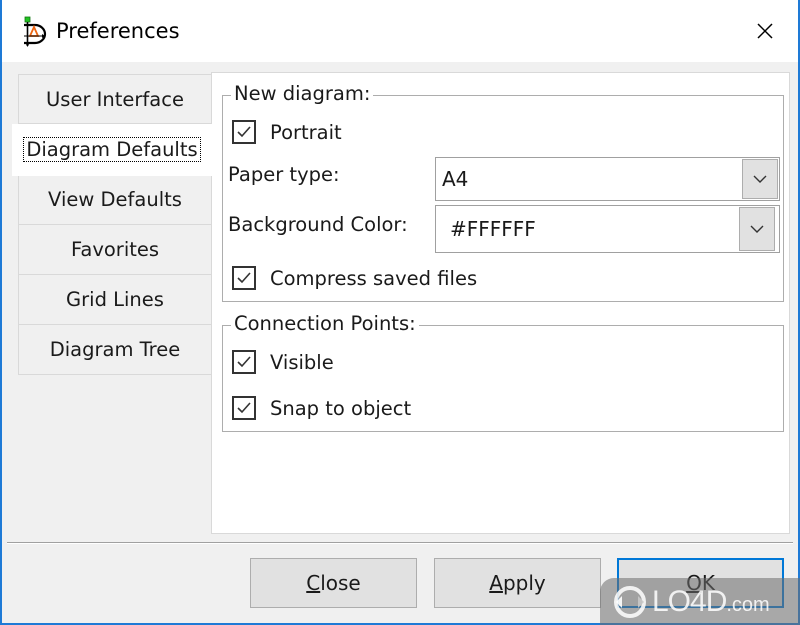 This screenshot has width=800, height=625. I want to click on footer-separator, so click(400, 543).